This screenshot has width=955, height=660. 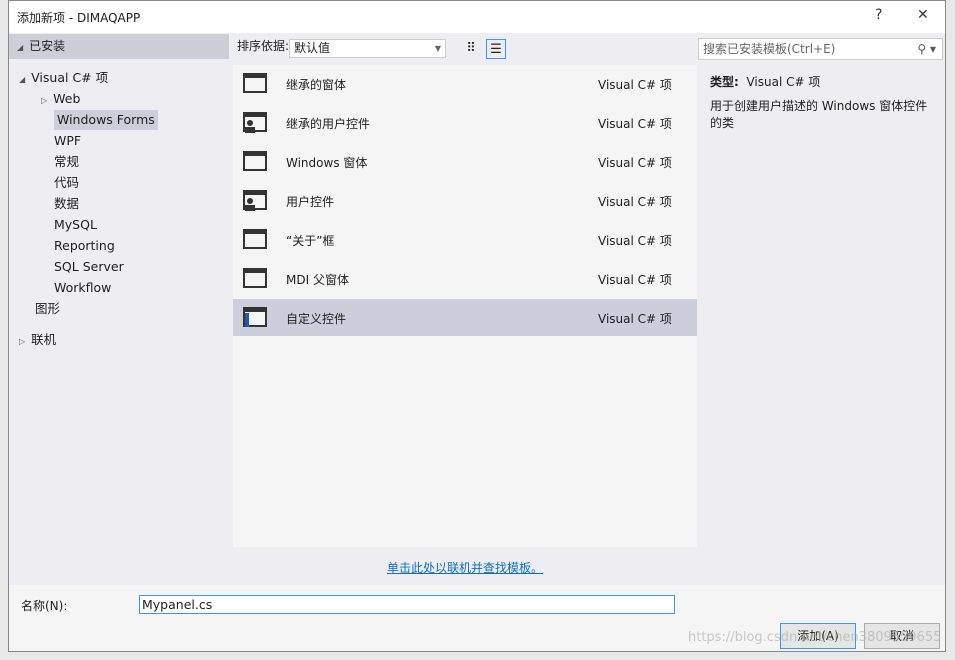 I want to click on type-label: 类型:, so click(x=724, y=82).